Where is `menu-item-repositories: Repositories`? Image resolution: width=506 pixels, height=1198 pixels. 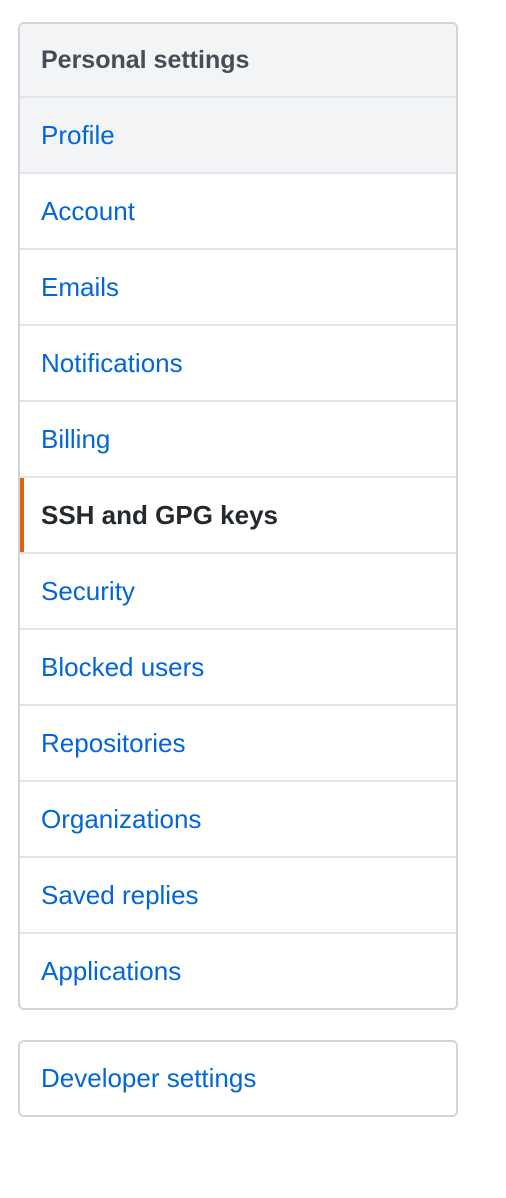
menu-item-repositories: Repositories is located at coordinates (238, 744).